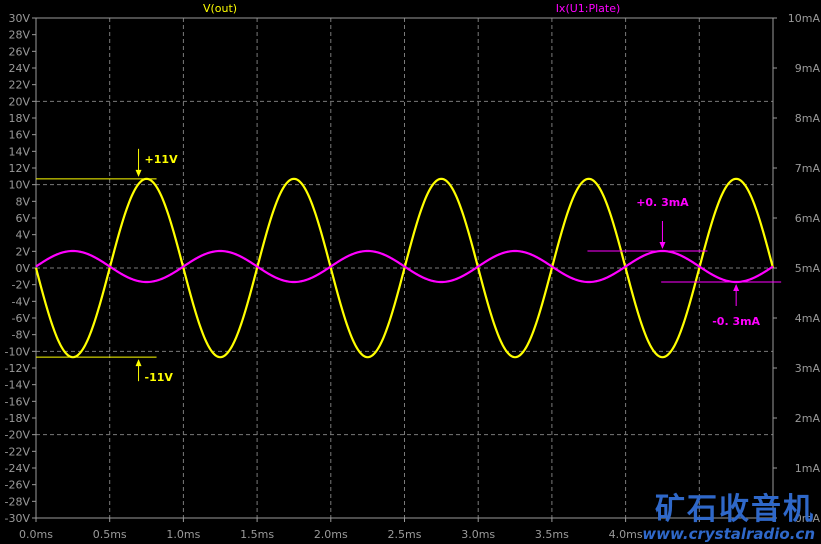 The width and height of the screenshot is (821, 544). Describe the element at coordinates (19, 51) in the screenshot. I see `y-left-tick-label: 26V` at that location.